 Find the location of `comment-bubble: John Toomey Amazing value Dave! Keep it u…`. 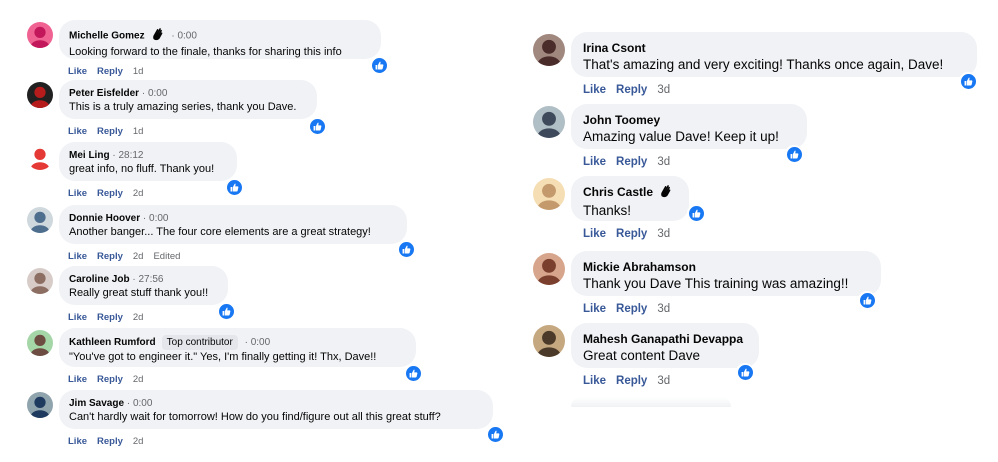

comment-bubble: John Toomey Amazing value Dave! Keep it u… is located at coordinates (689, 126).